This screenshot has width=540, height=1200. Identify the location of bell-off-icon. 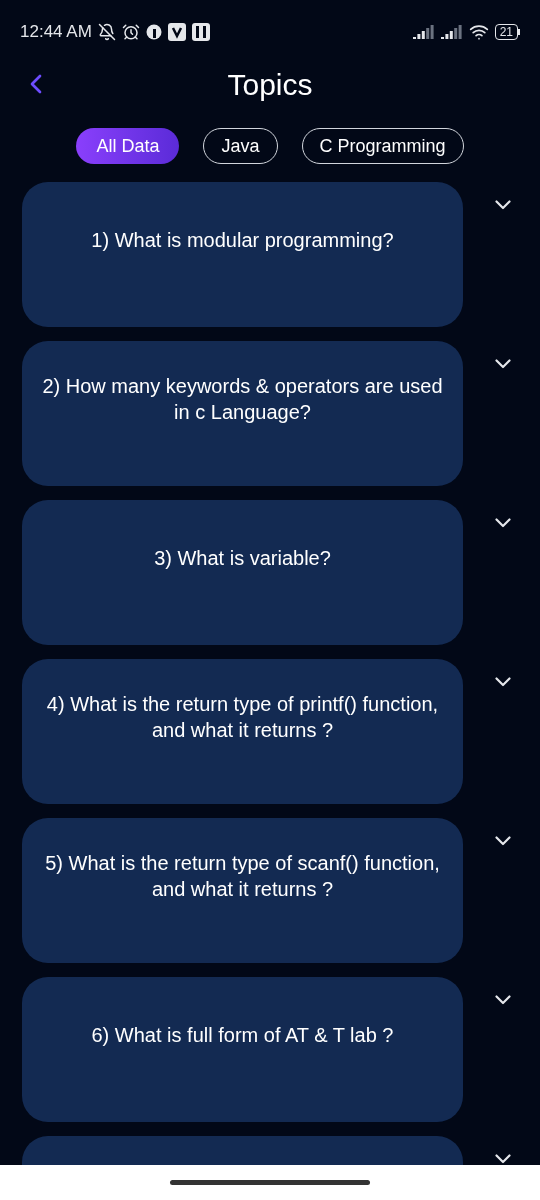
(106, 32).